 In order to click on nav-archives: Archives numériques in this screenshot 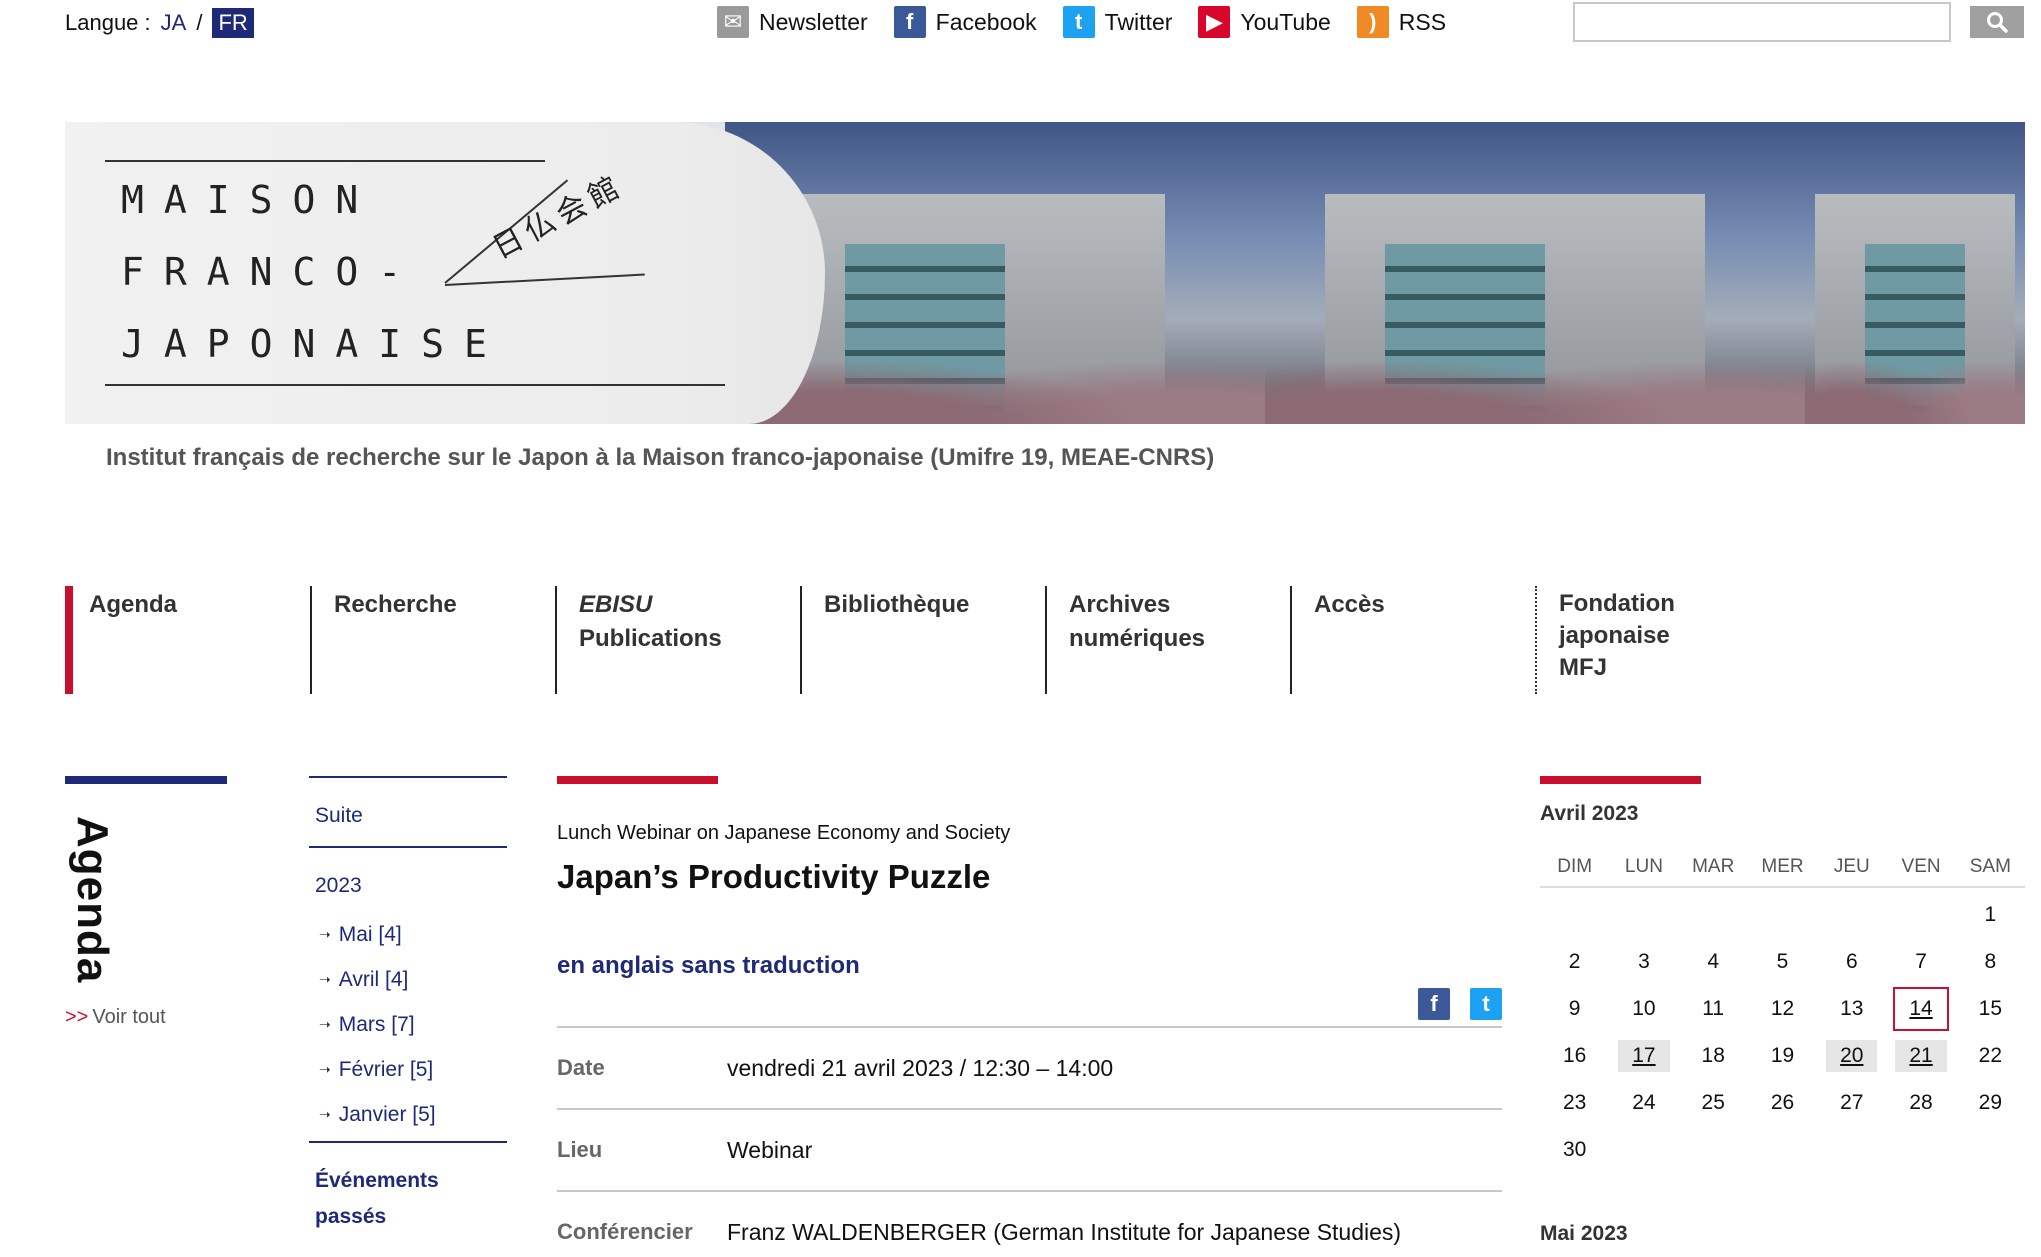, I will do `click(1167, 640)`.